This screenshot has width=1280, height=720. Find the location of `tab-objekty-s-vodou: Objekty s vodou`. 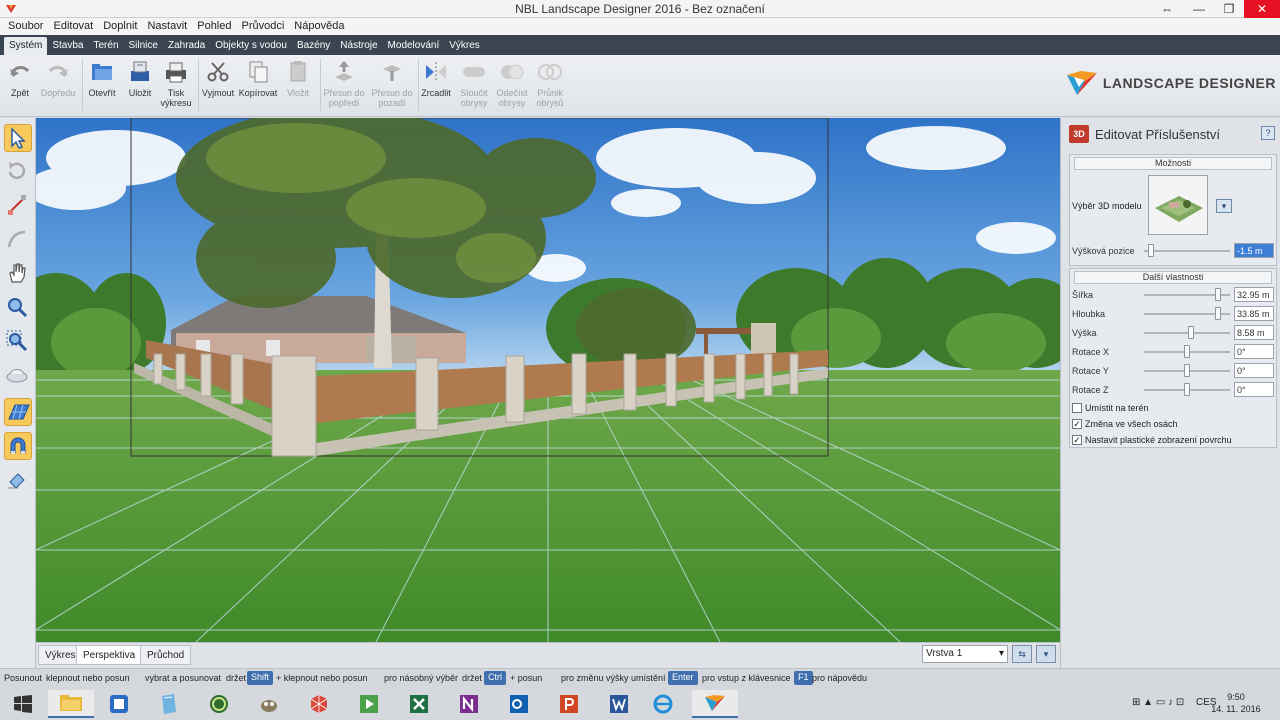

tab-objekty-s-vodou: Objekty s vodou is located at coordinates (251, 46).